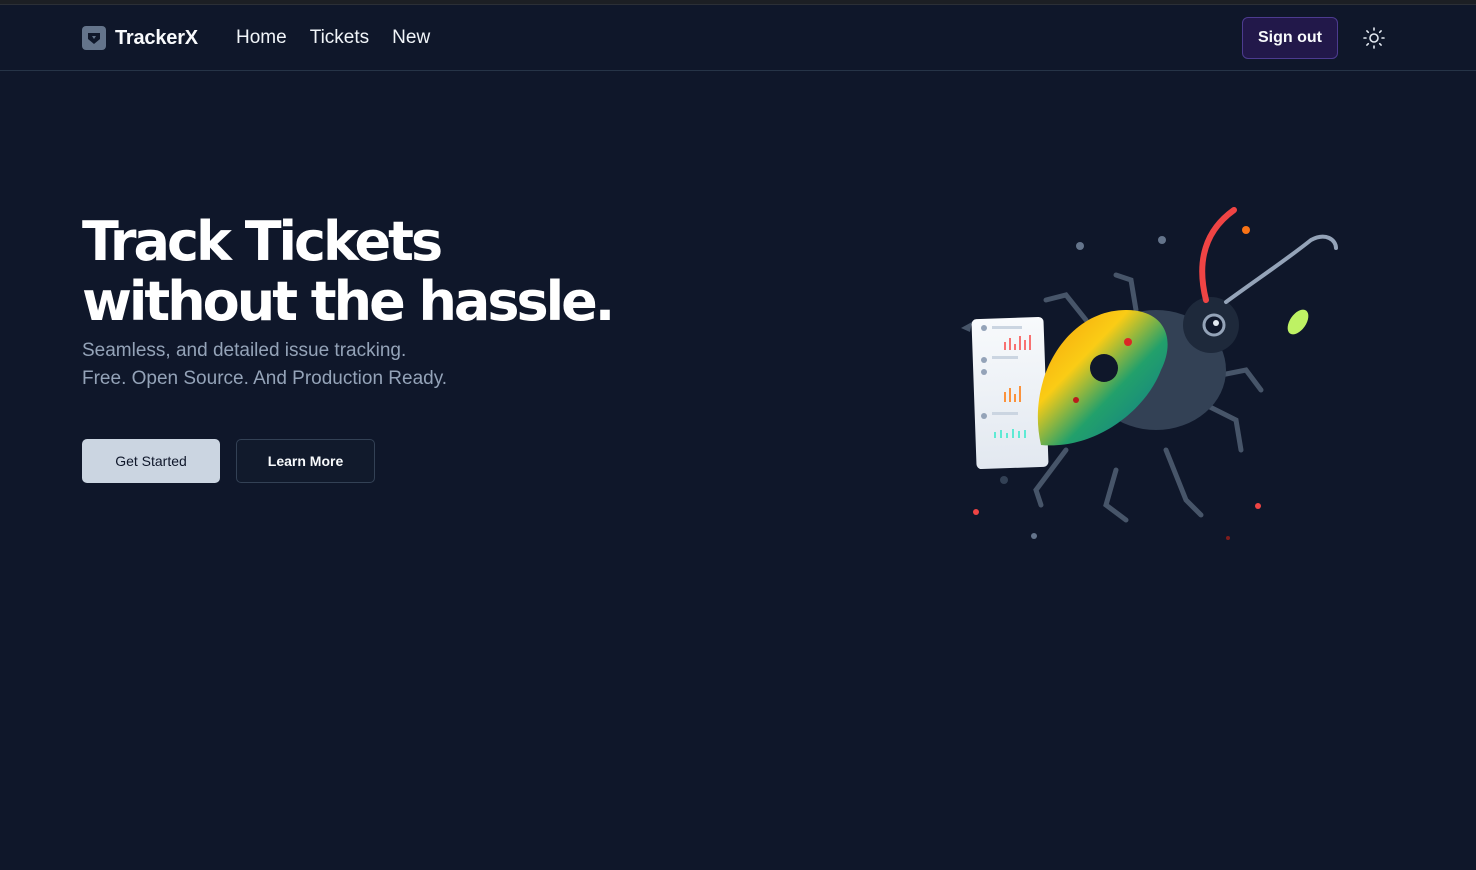 This screenshot has height=870, width=1476. What do you see at coordinates (244, 350) in the screenshot?
I see `hero-subtitle-line-1: Seamless, and detailed issue tracking.` at bounding box center [244, 350].